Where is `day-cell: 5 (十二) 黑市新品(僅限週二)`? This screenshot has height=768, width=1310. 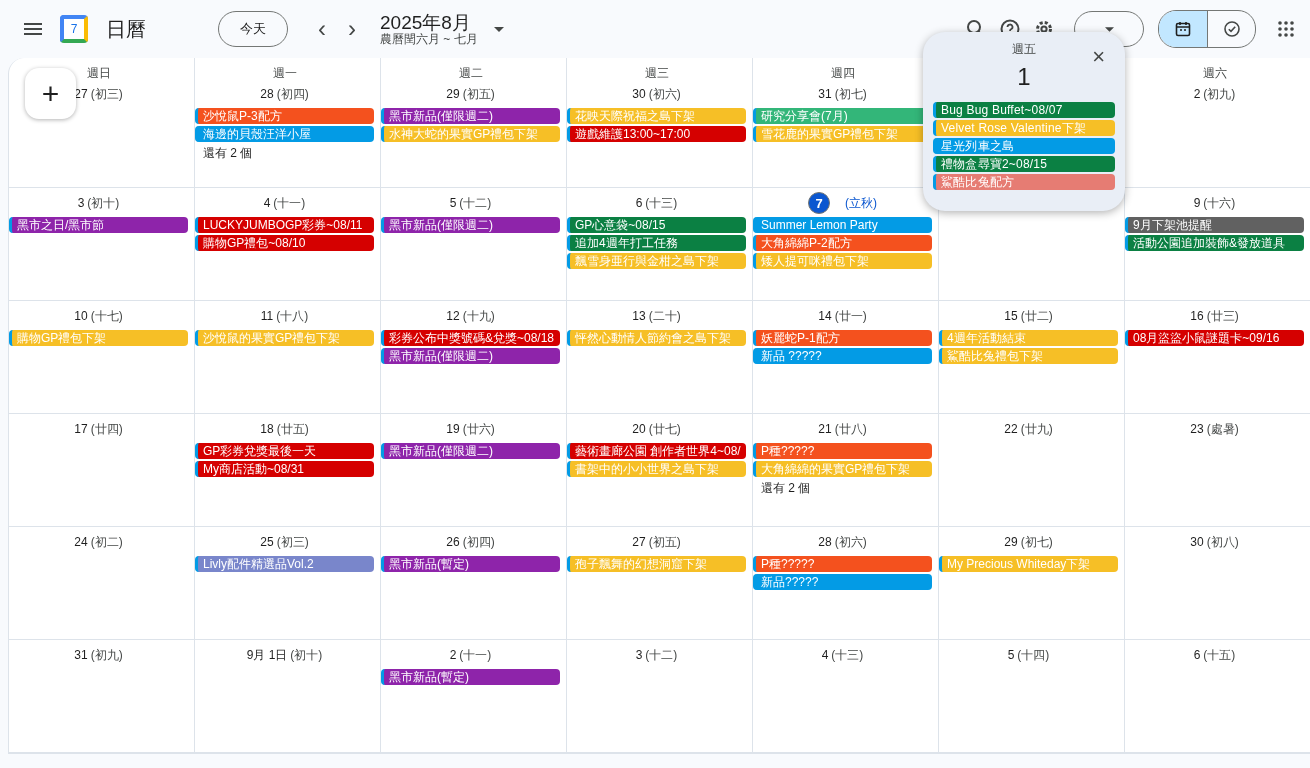
day-cell: 5 (十二) 黑市新品(僅限週二) is located at coordinates (474, 244).